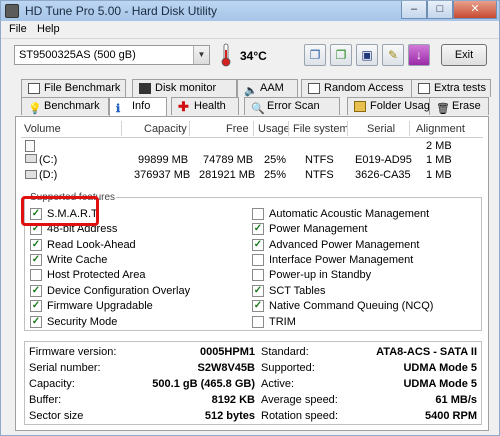 The image size is (500, 436). What do you see at coordinates (403, 106) in the screenshot?
I see `tab-label: Folder Usage` at bounding box center [403, 106].